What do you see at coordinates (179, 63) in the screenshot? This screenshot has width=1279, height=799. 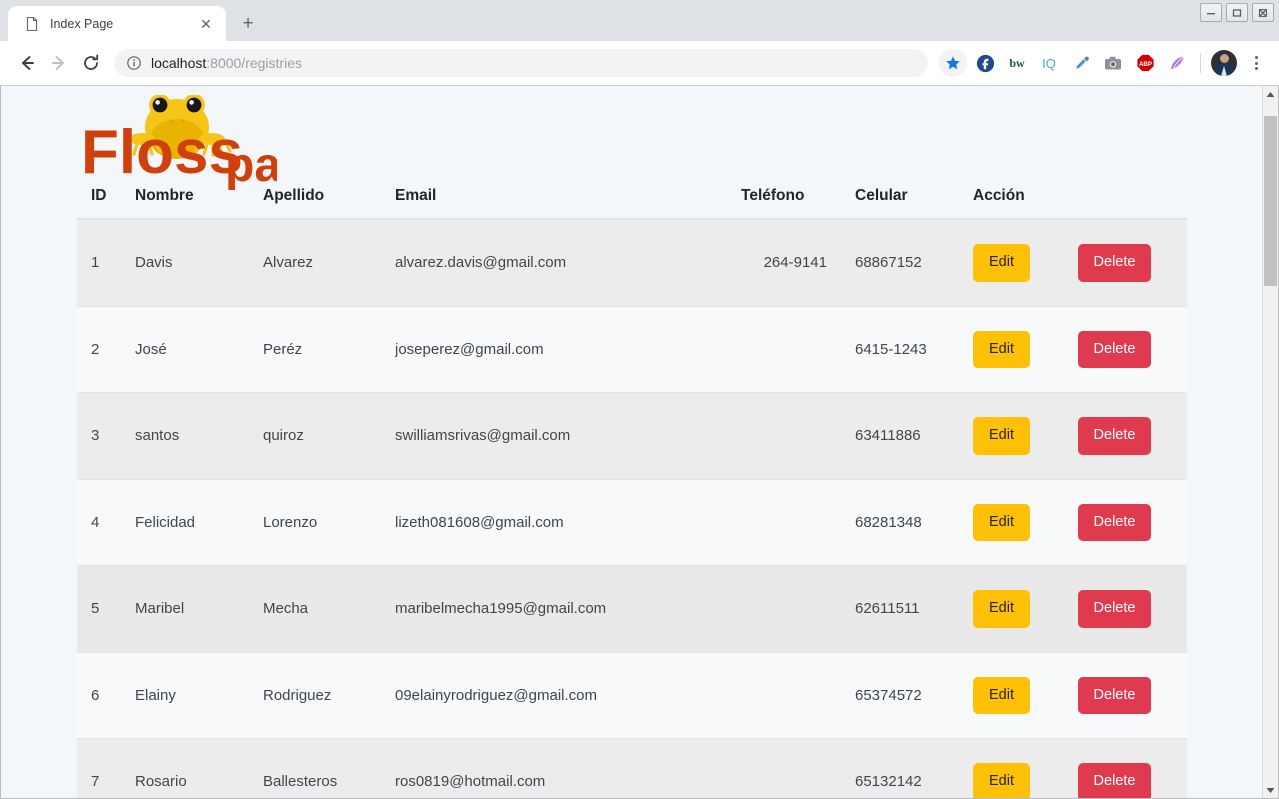 I see `url-host: localhost` at bounding box center [179, 63].